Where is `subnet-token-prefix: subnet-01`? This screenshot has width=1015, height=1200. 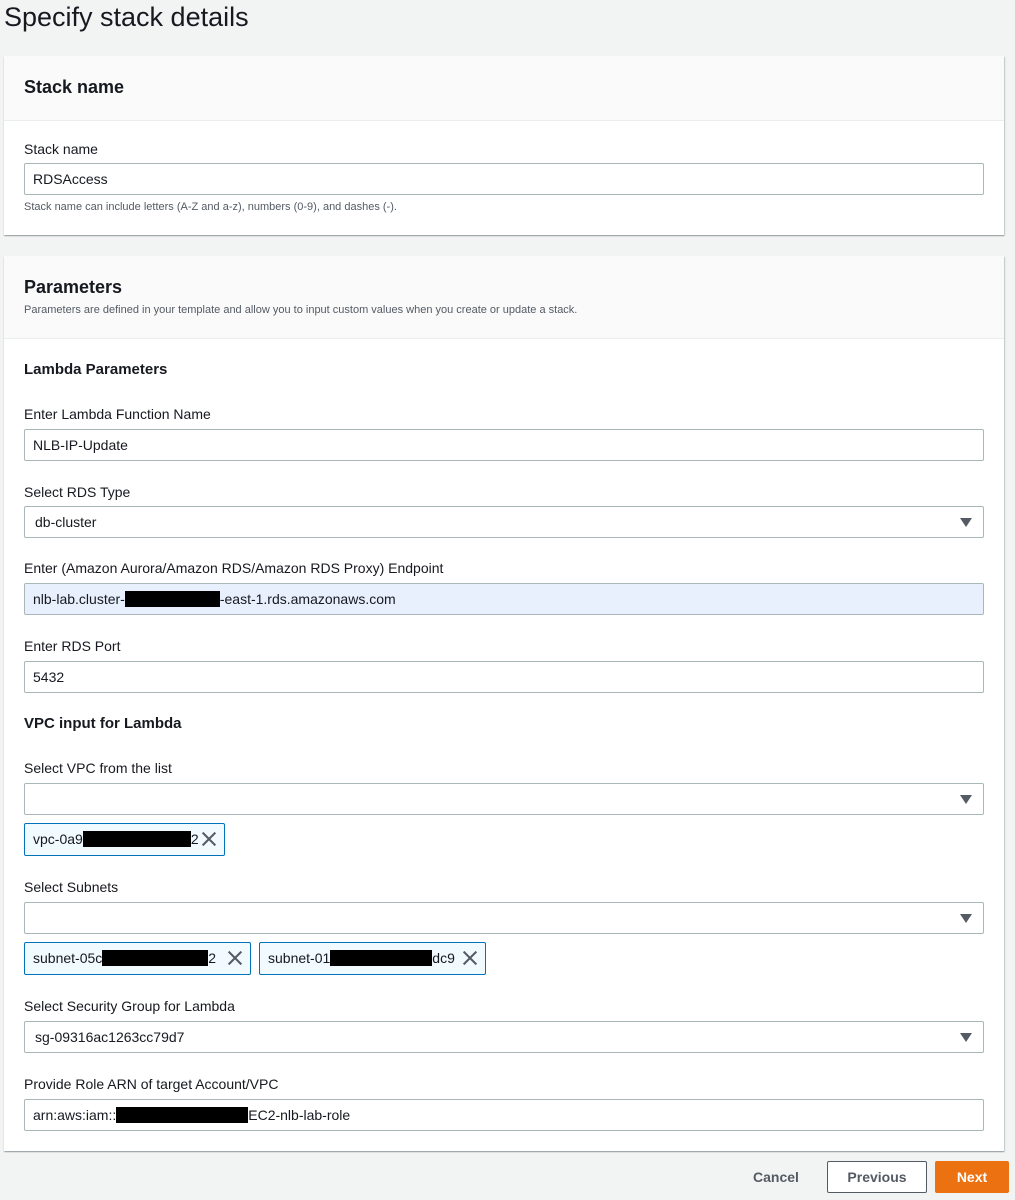
subnet-token-prefix: subnet-01 is located at coordinates (299, 958).